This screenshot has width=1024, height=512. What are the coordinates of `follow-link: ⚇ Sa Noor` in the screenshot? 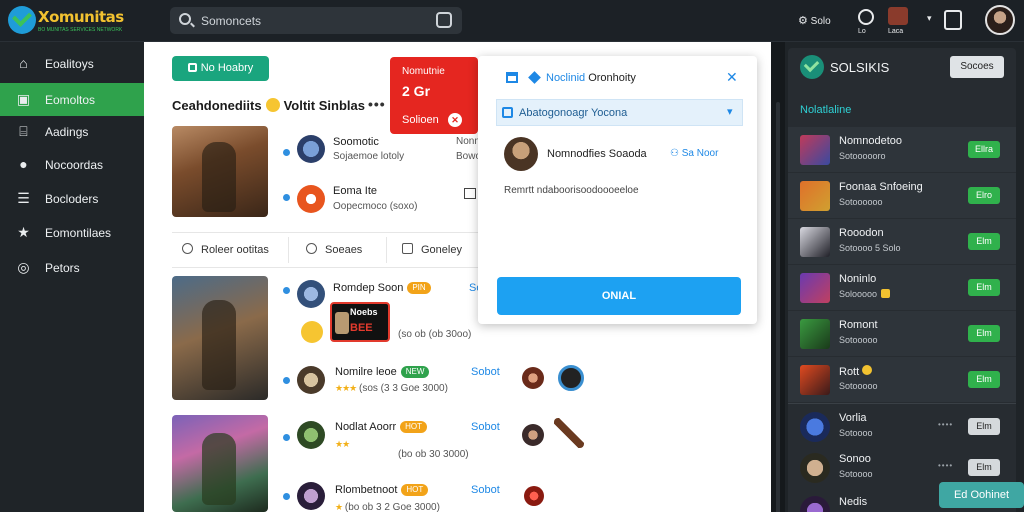 It's located at (694, 153).